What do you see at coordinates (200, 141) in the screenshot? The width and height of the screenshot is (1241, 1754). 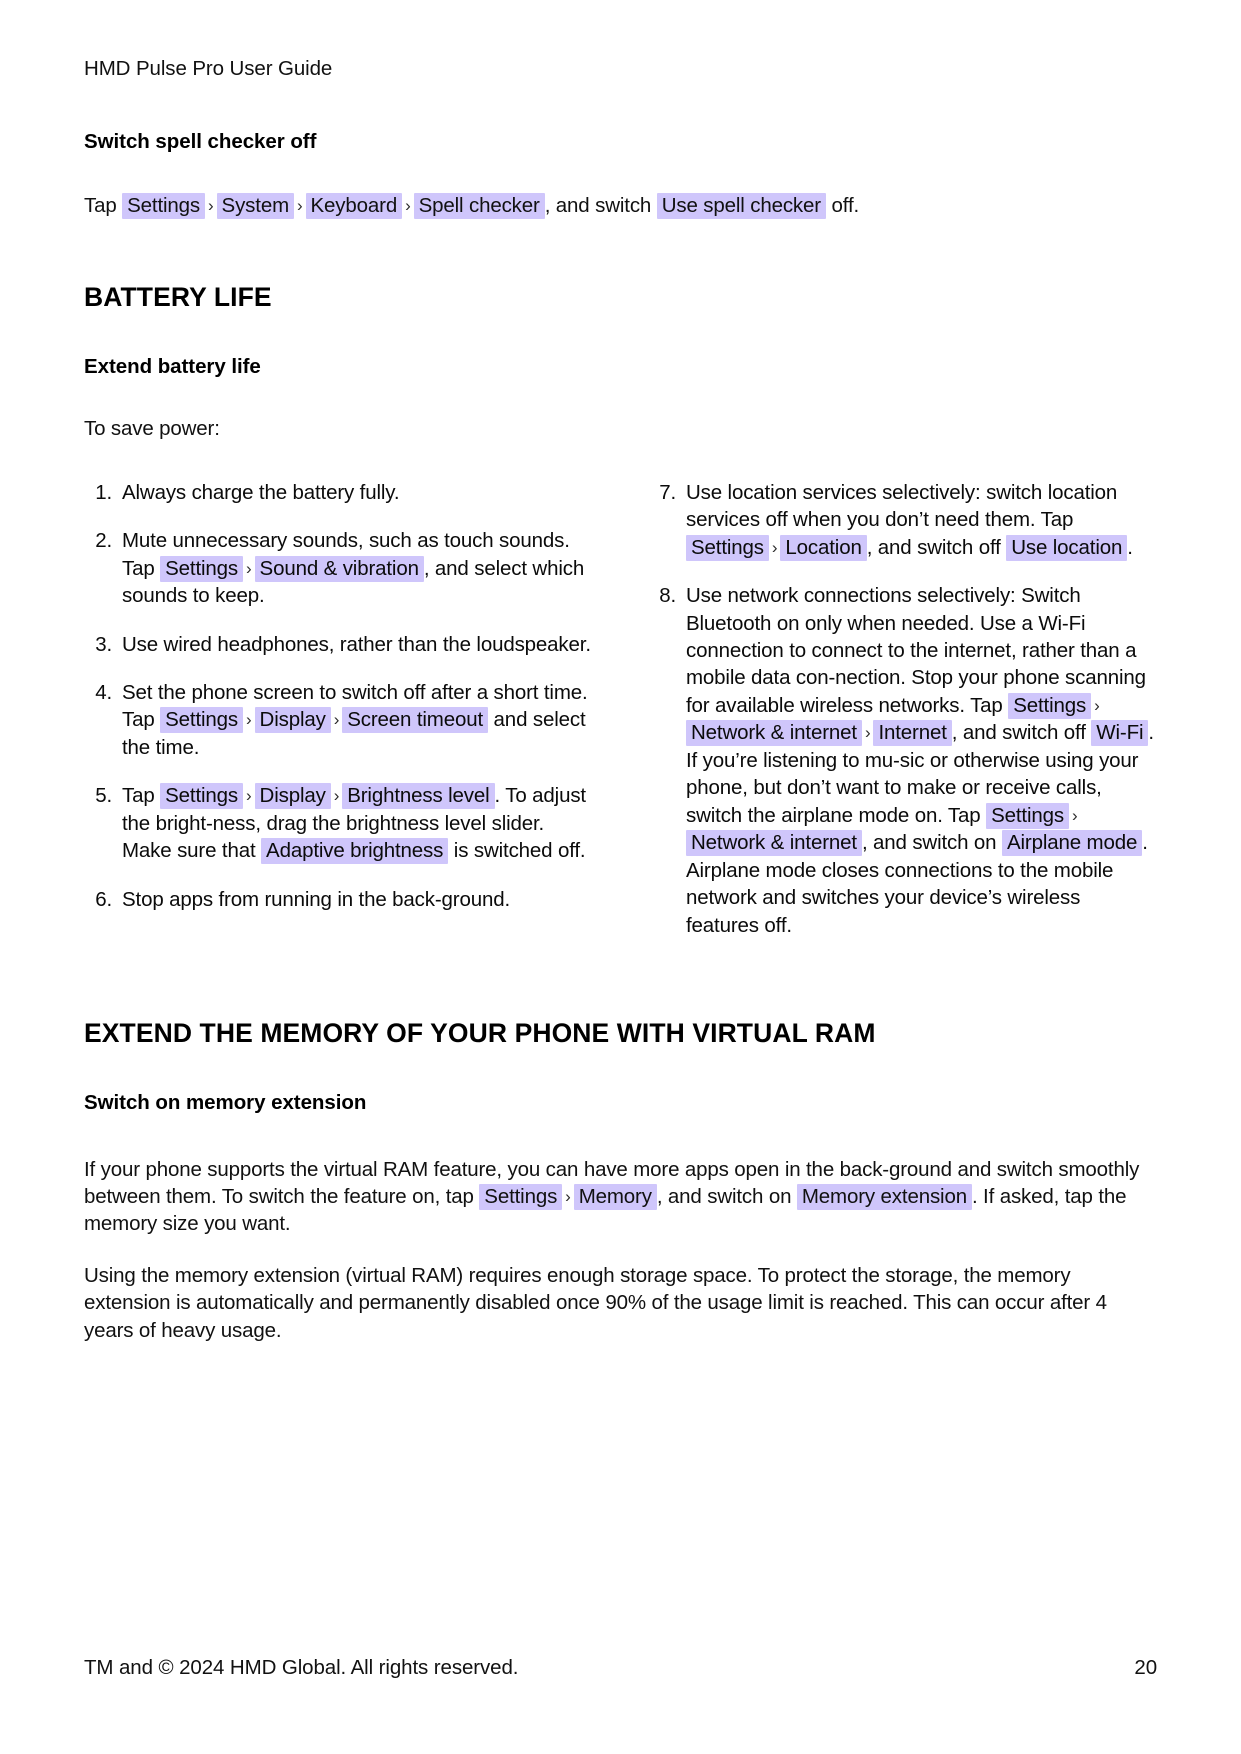 I see `heading-switch-spell-checker-off: Switch spell checker off` at bounding box center [200, 141].